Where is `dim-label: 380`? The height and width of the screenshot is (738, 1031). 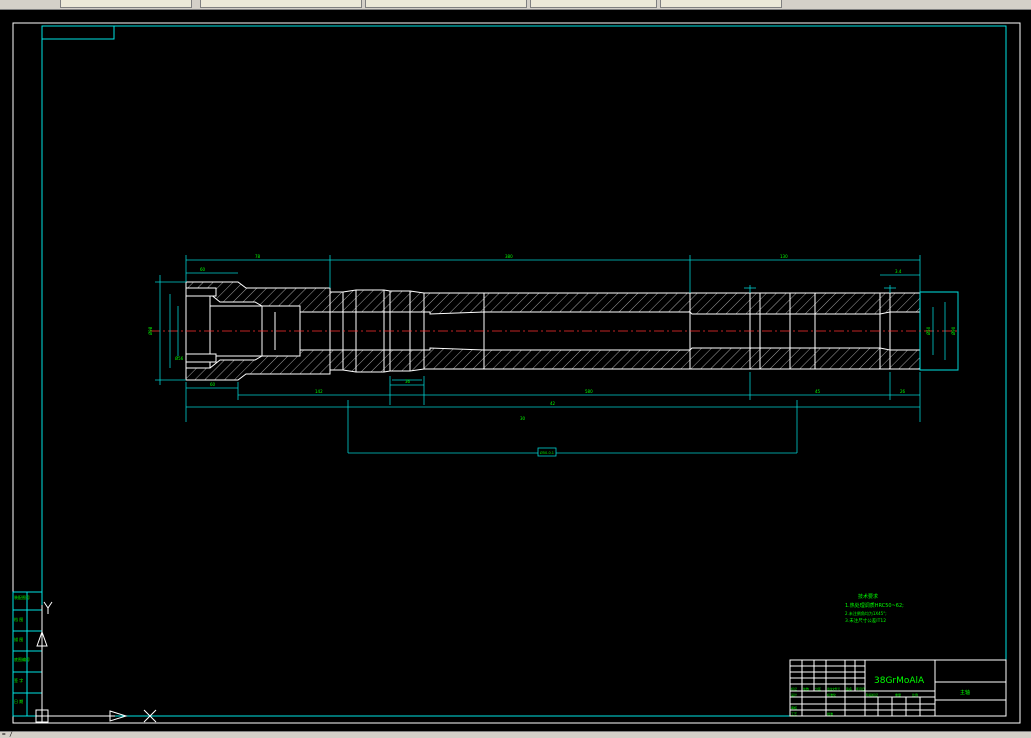
dim-label: 380 is located at coordinates (509, 256).